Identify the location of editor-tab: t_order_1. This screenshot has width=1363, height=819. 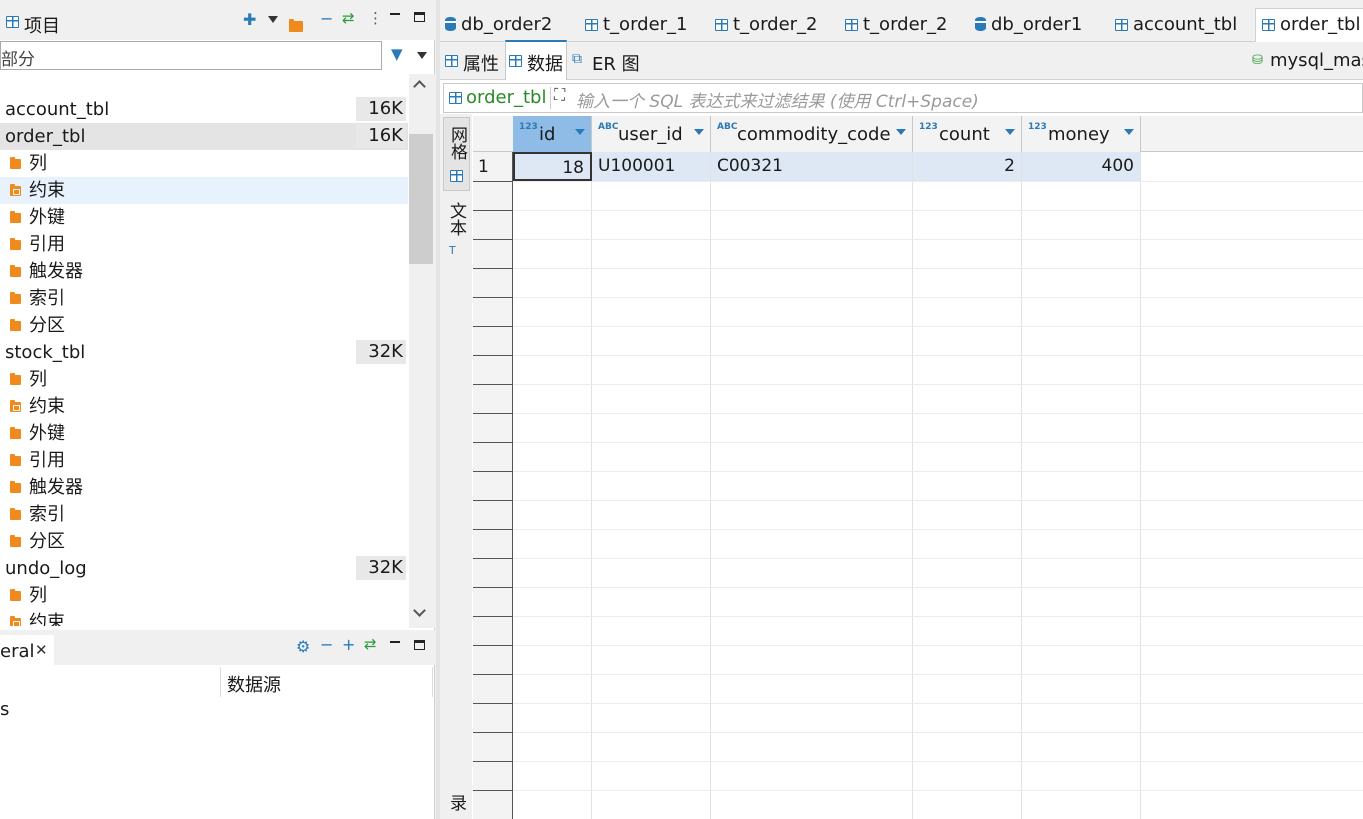
(636, 25).